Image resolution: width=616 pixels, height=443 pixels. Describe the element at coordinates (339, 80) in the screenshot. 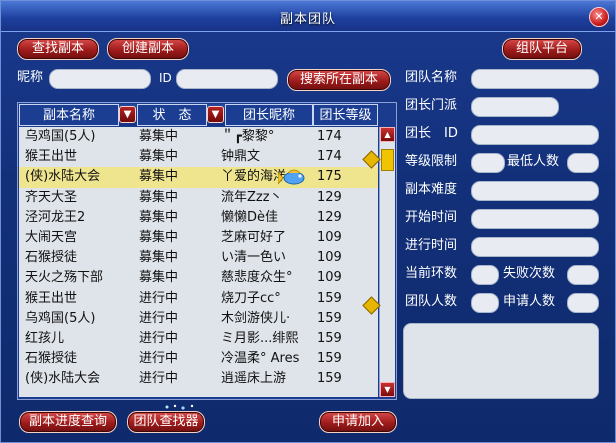

I see `search-dungeon-button: 搜索所在副本` at that location.